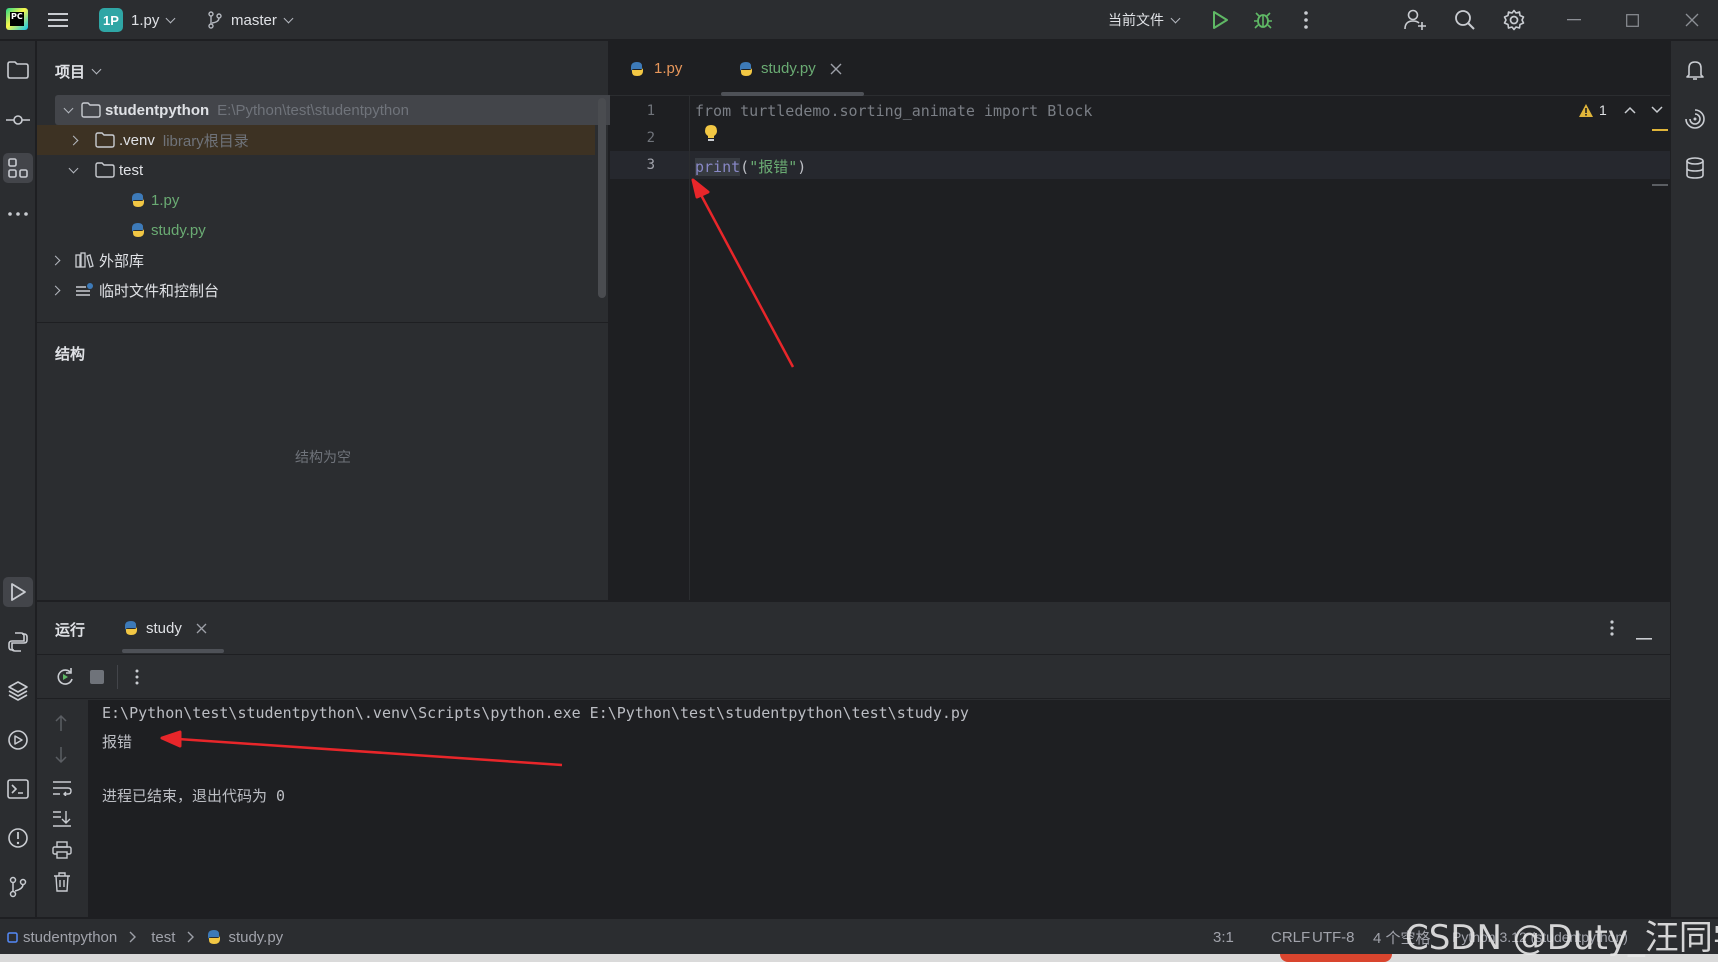  What do you see at coordinates (602, 198) in the screenshot?
I see `project-tree-scrollbar` at bounding box center [602, 198].